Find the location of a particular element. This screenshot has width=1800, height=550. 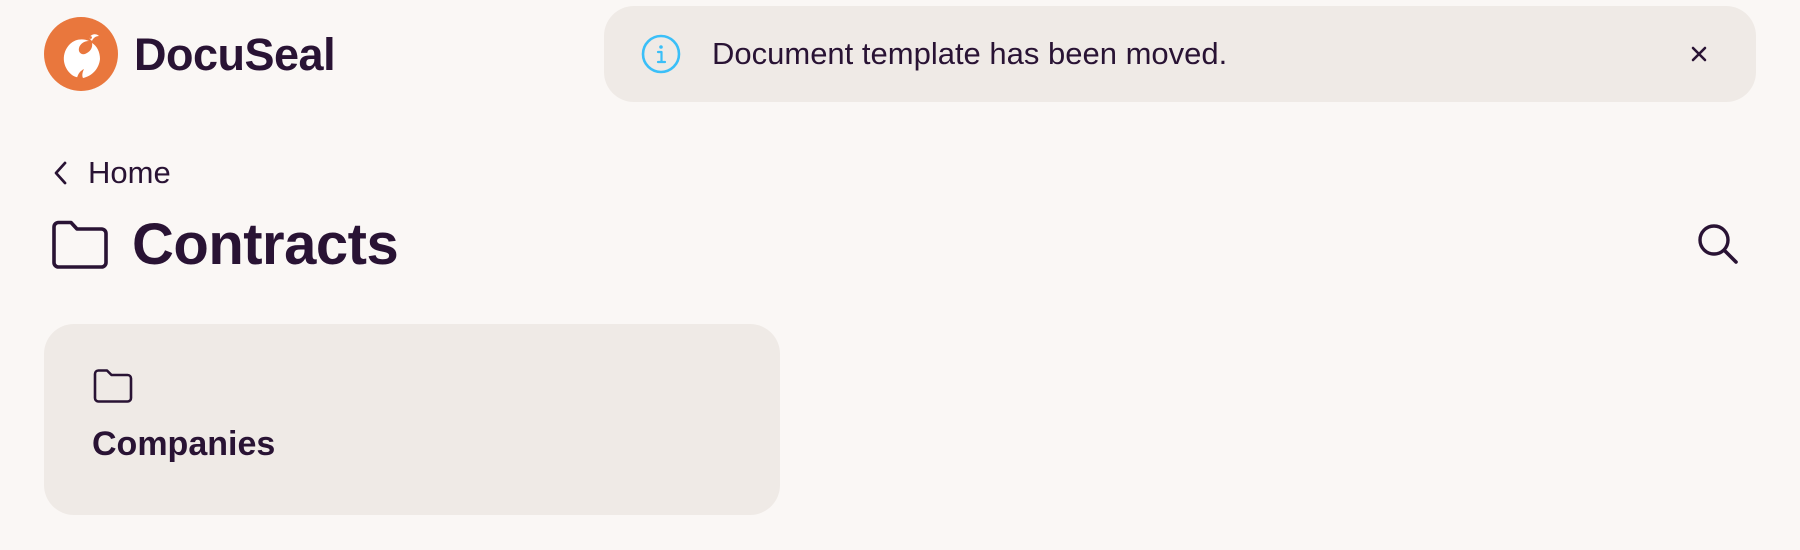

brand-name: DocuSeal is located at coordinates (235, 54).